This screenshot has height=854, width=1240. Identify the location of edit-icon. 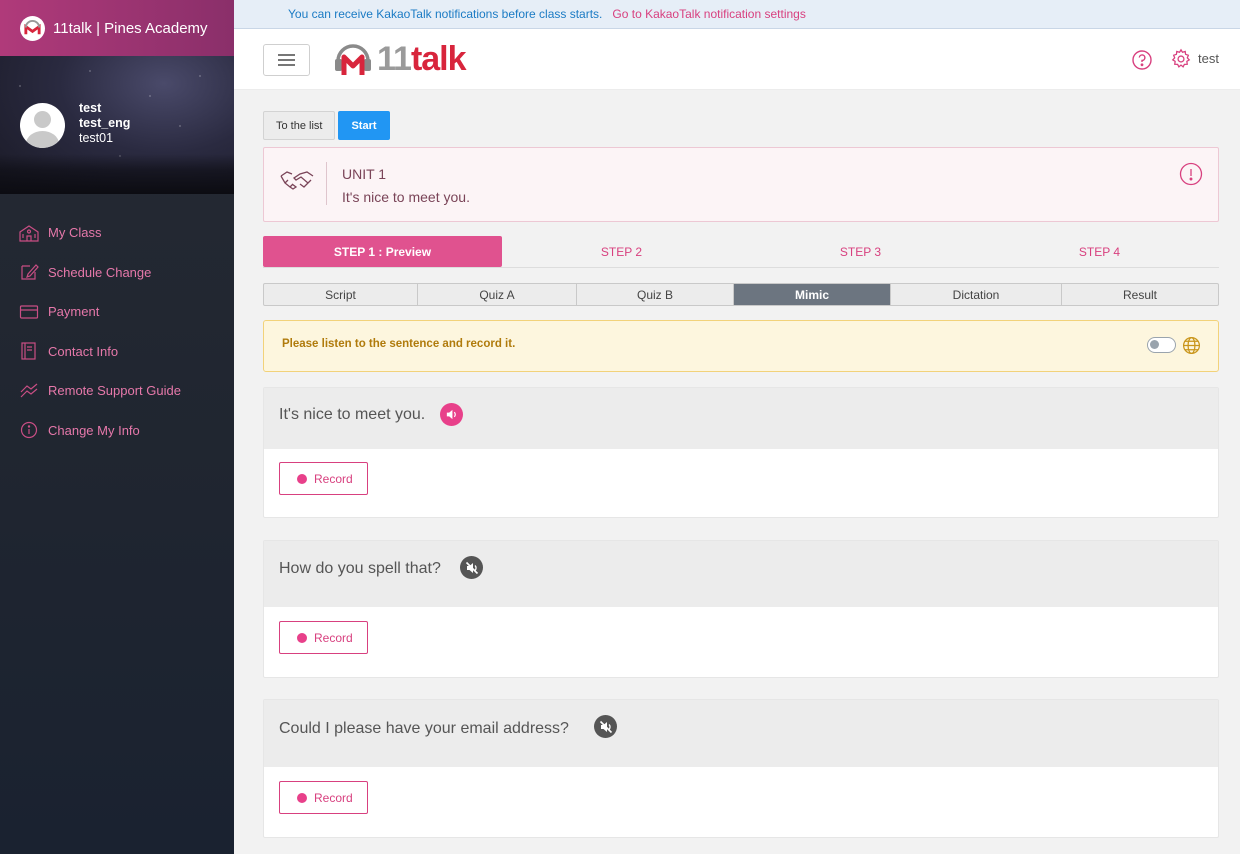
(30, 272).